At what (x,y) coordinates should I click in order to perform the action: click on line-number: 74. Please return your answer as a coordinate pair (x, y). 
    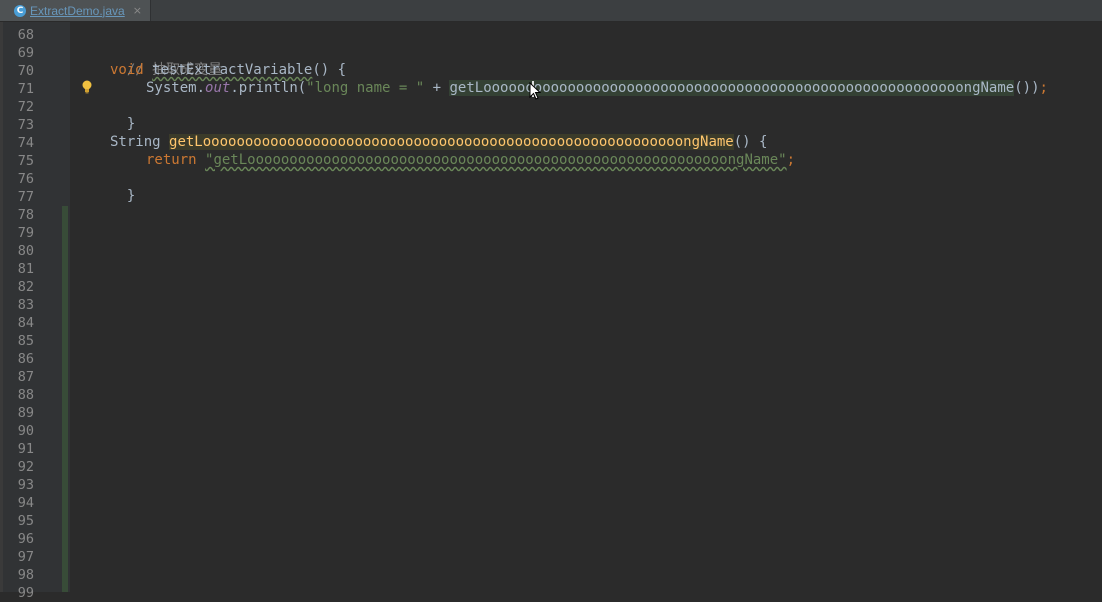
    Looking at the image, I should click on (25, 143).